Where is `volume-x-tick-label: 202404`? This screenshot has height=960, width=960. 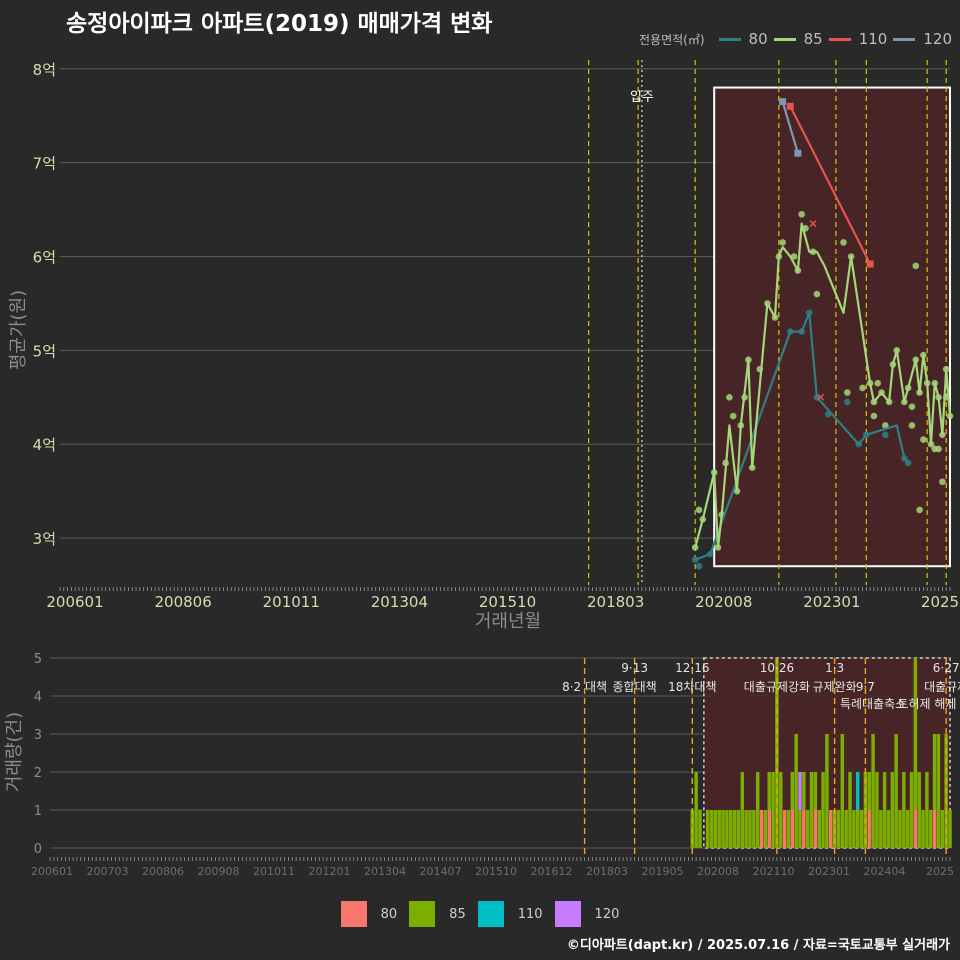
volume-x-tick-label: 202404 is located at coordinates (885, 871).